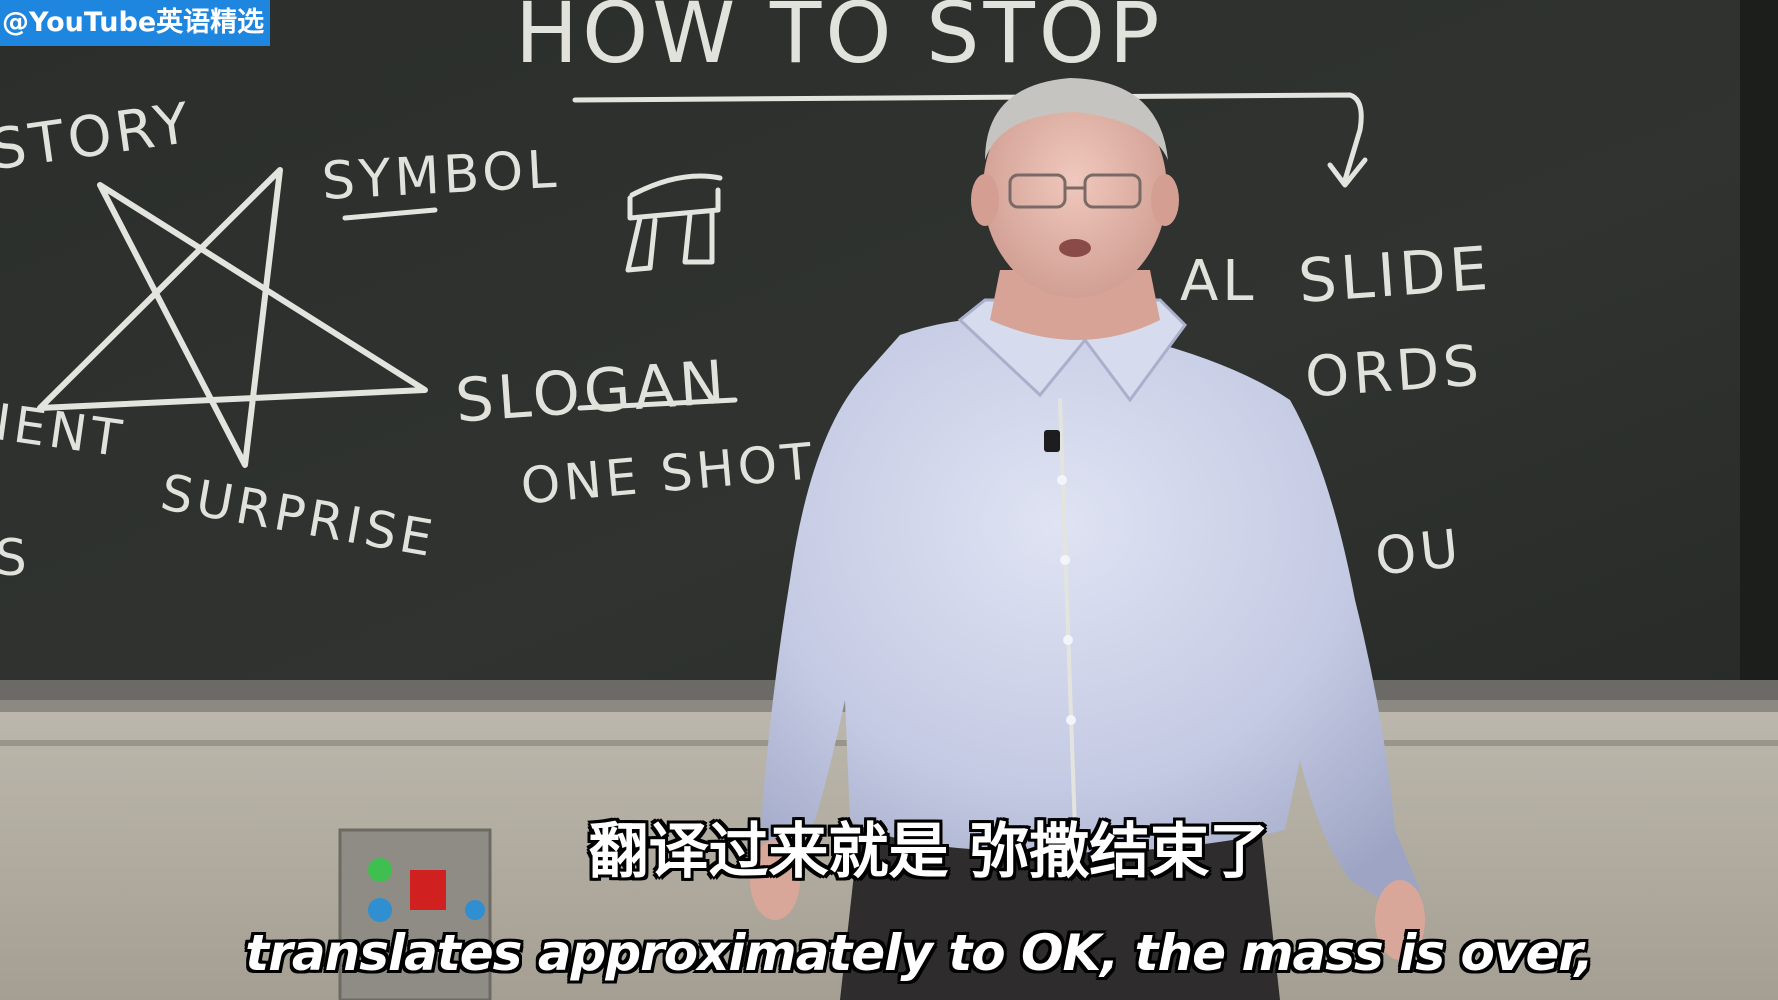 The height and width of the screenshot is (1000, 1778). What do you see at coordinates (440, 176) in the screenshot?
I see `board-word-symbol: SYMBOL` at bounding box center [440, 176].